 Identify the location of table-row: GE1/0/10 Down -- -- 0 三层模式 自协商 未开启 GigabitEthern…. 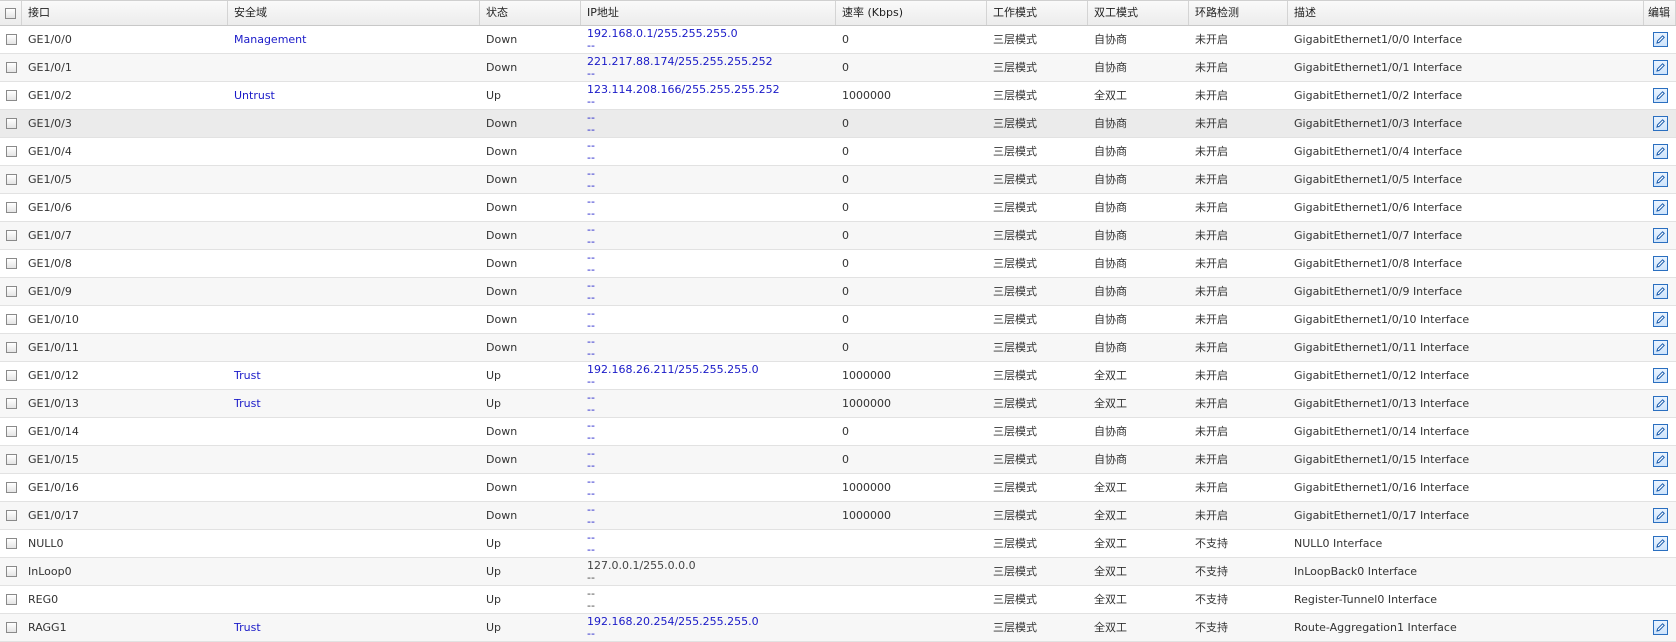
(838, 320).